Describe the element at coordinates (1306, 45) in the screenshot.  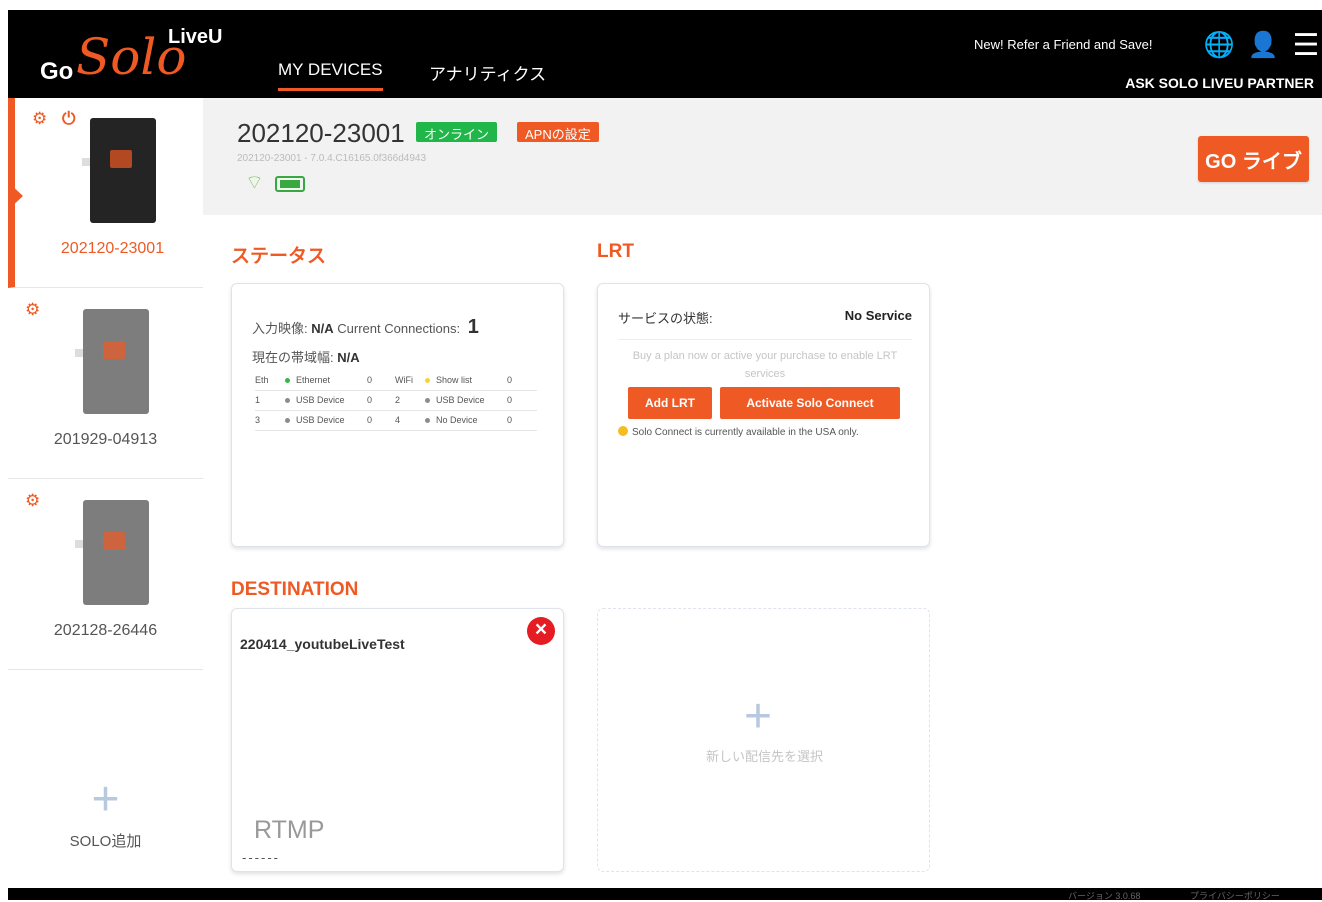
I see `hamburger-menu-icon: ☰` at that location.